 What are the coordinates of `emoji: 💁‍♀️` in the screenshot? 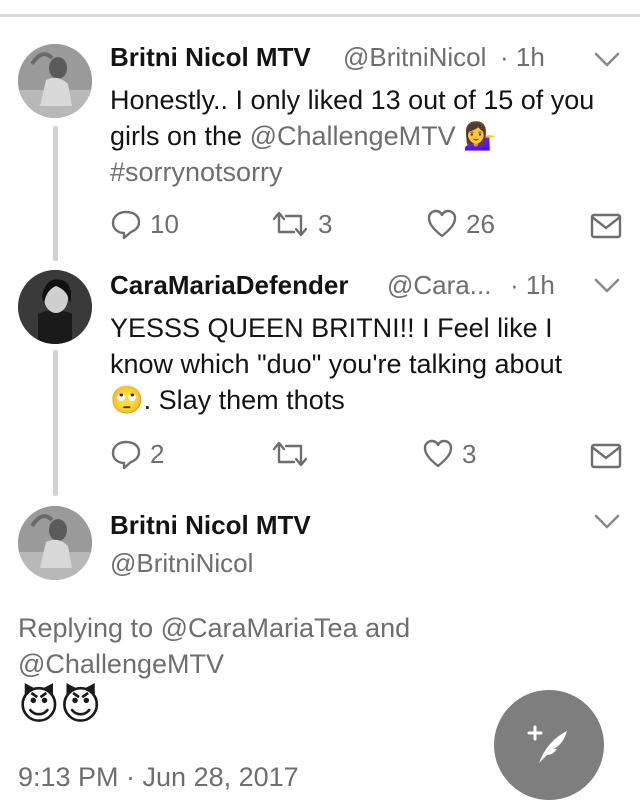 It's located at (480, 136).